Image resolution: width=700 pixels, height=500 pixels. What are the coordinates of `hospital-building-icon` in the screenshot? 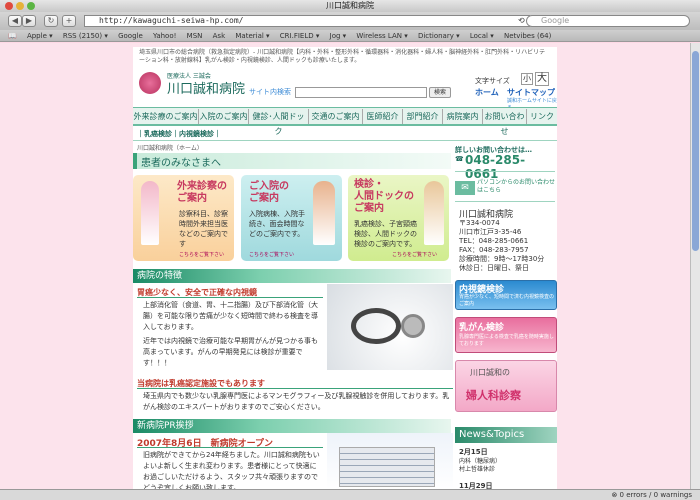 It's located at (387, 467).